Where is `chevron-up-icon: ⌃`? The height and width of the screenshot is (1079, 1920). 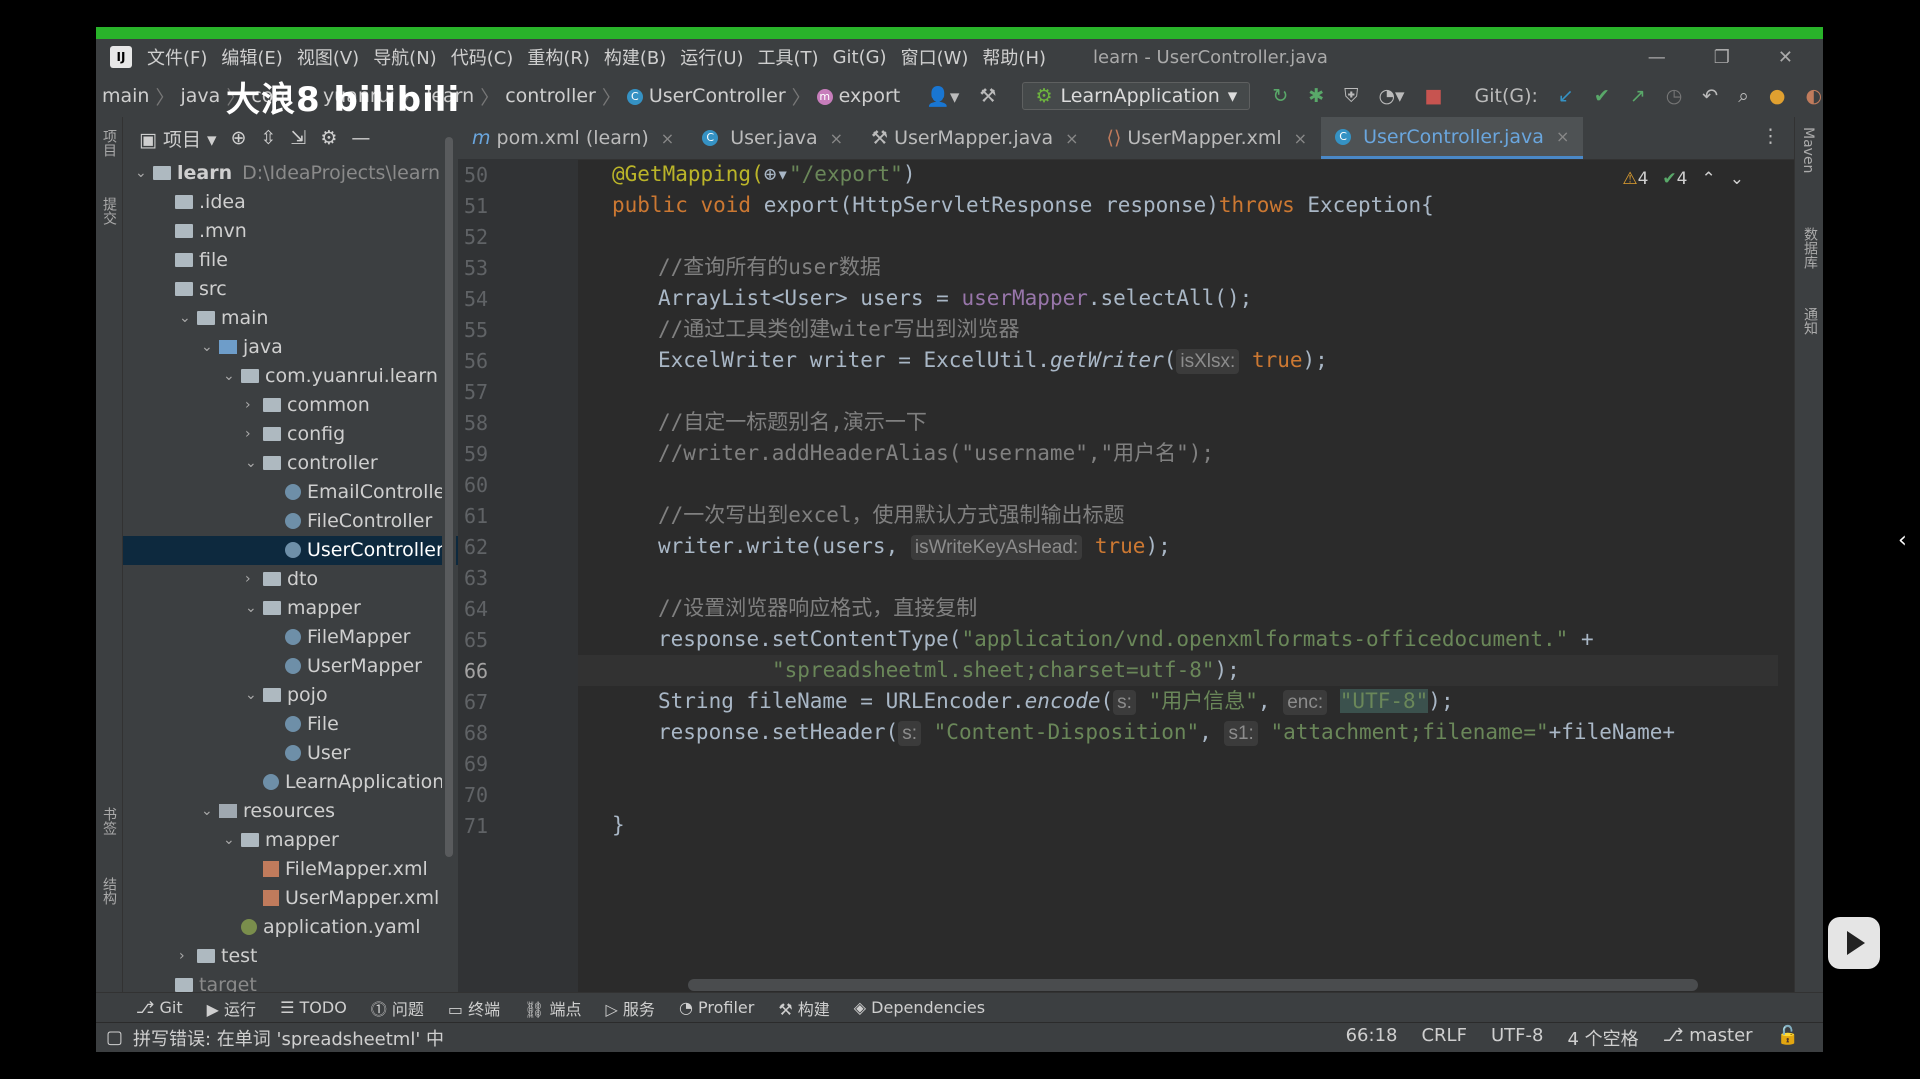 chevron-up-icon: ⌃ is located at coordinates (1709, 179).